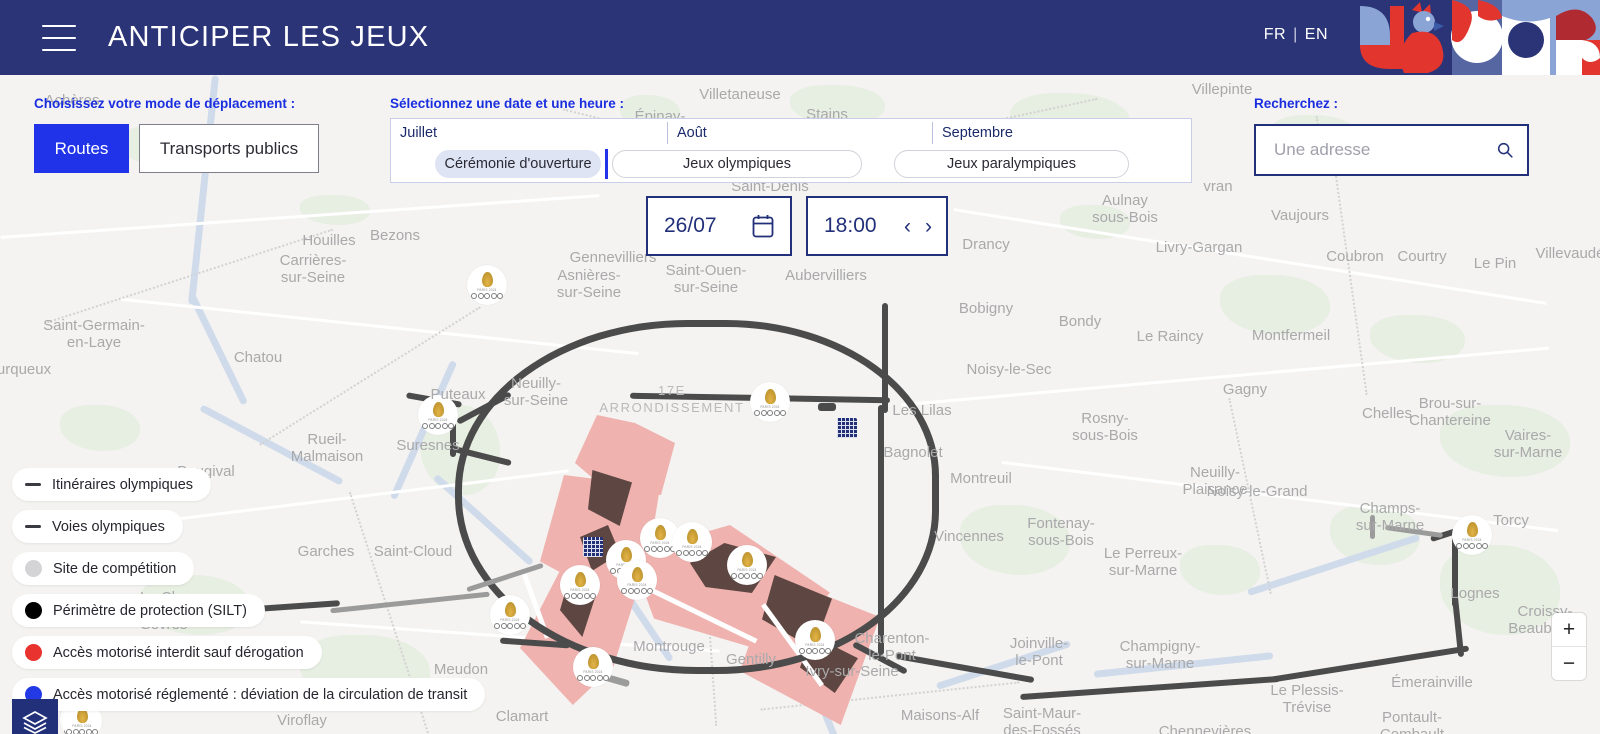 The width and height of the screenshot is (1600, 734). What do you see at coordinates (518, 164) in the screenshot?
I see `period-ceremonie-ouverture: Cérémonie d'ouverture` at bounding box center [518, 164].